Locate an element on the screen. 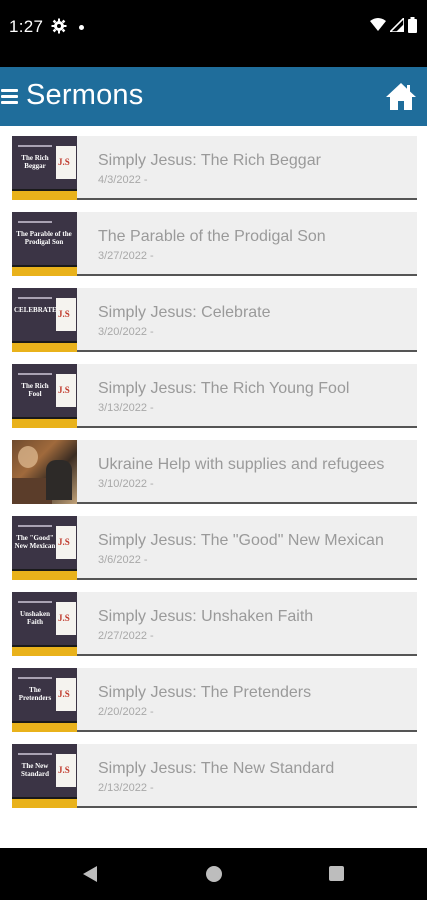  sermon-item-body: Simply Jesus: The Pretenders 2/20/2022 - is located at coordinates (247, 700).